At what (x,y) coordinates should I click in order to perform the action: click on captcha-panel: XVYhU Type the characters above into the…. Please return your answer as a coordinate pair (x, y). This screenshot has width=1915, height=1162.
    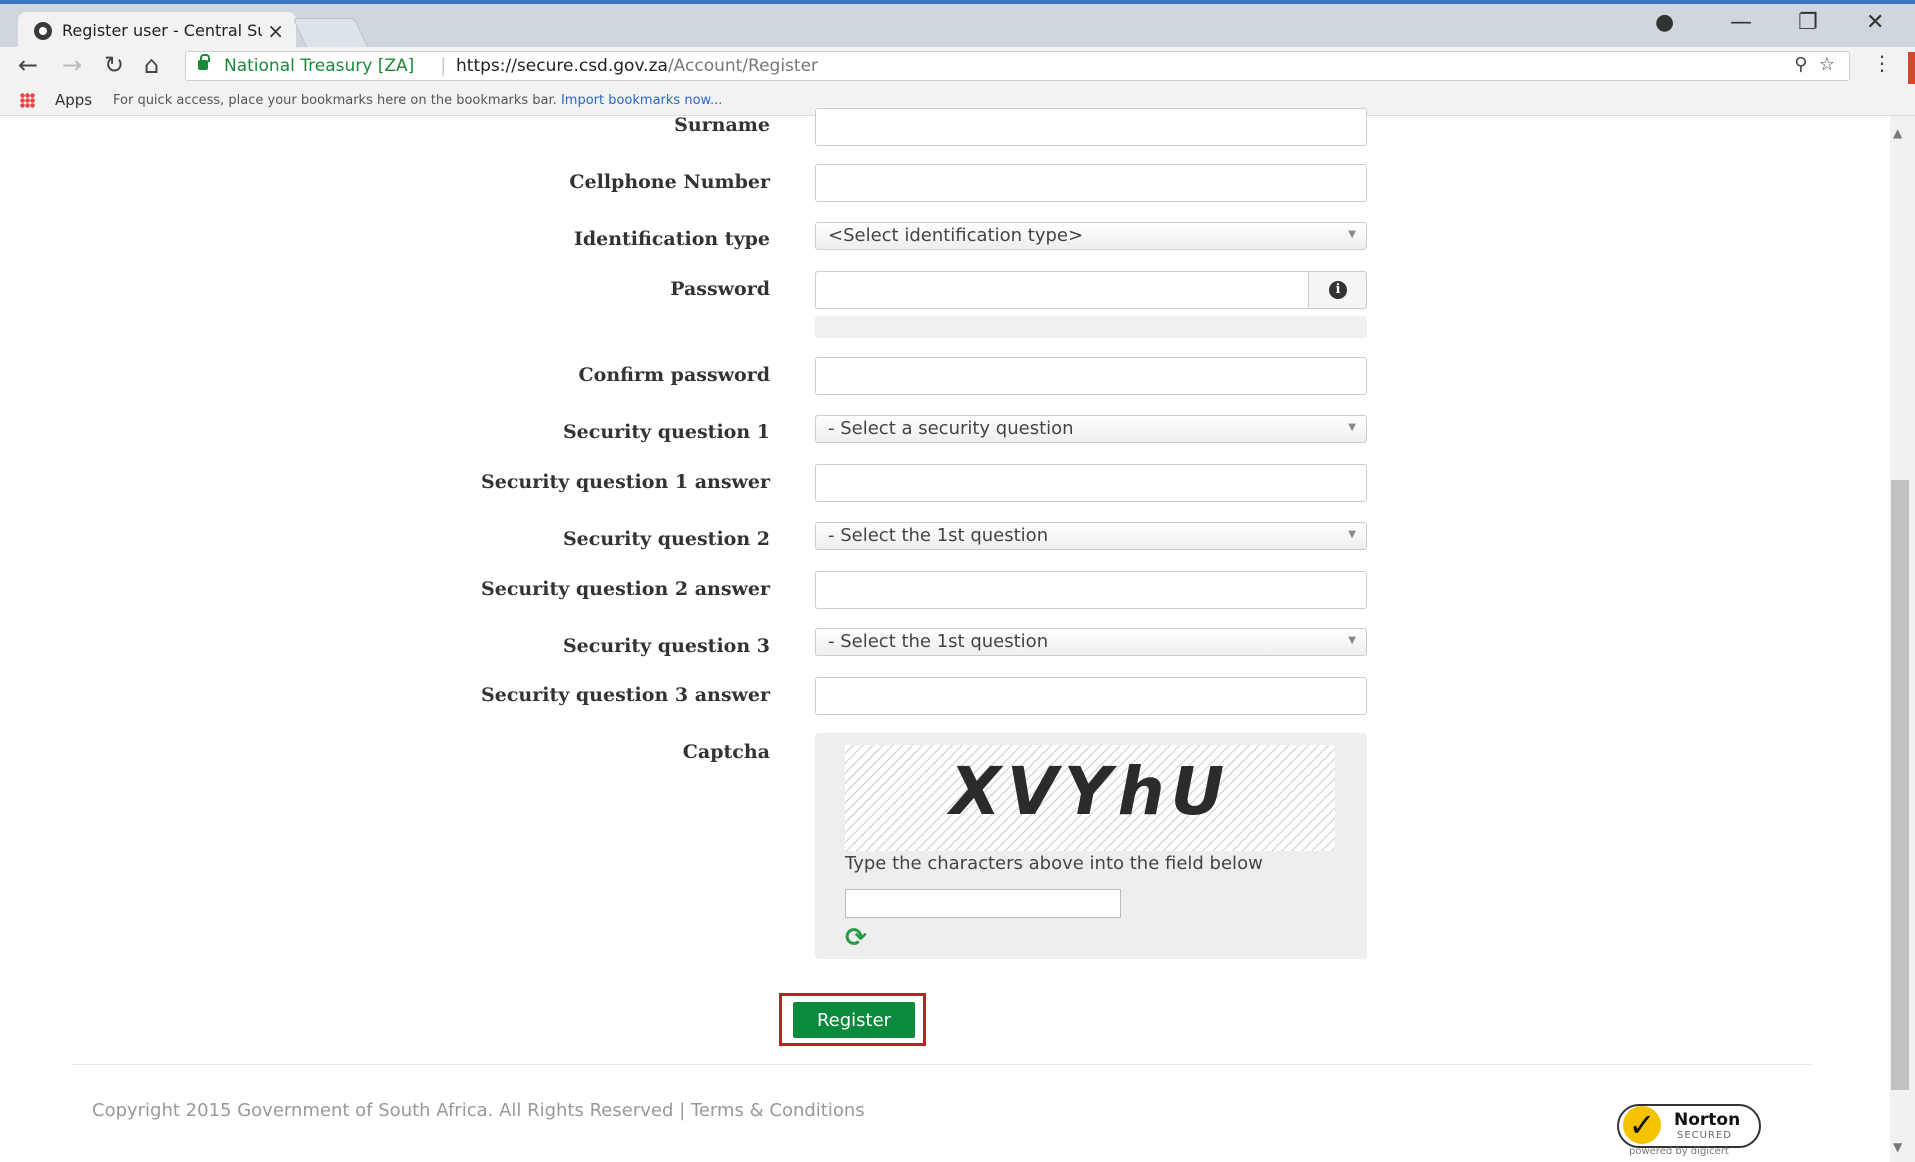
    Looking at the image, I should click on (1091, 846).